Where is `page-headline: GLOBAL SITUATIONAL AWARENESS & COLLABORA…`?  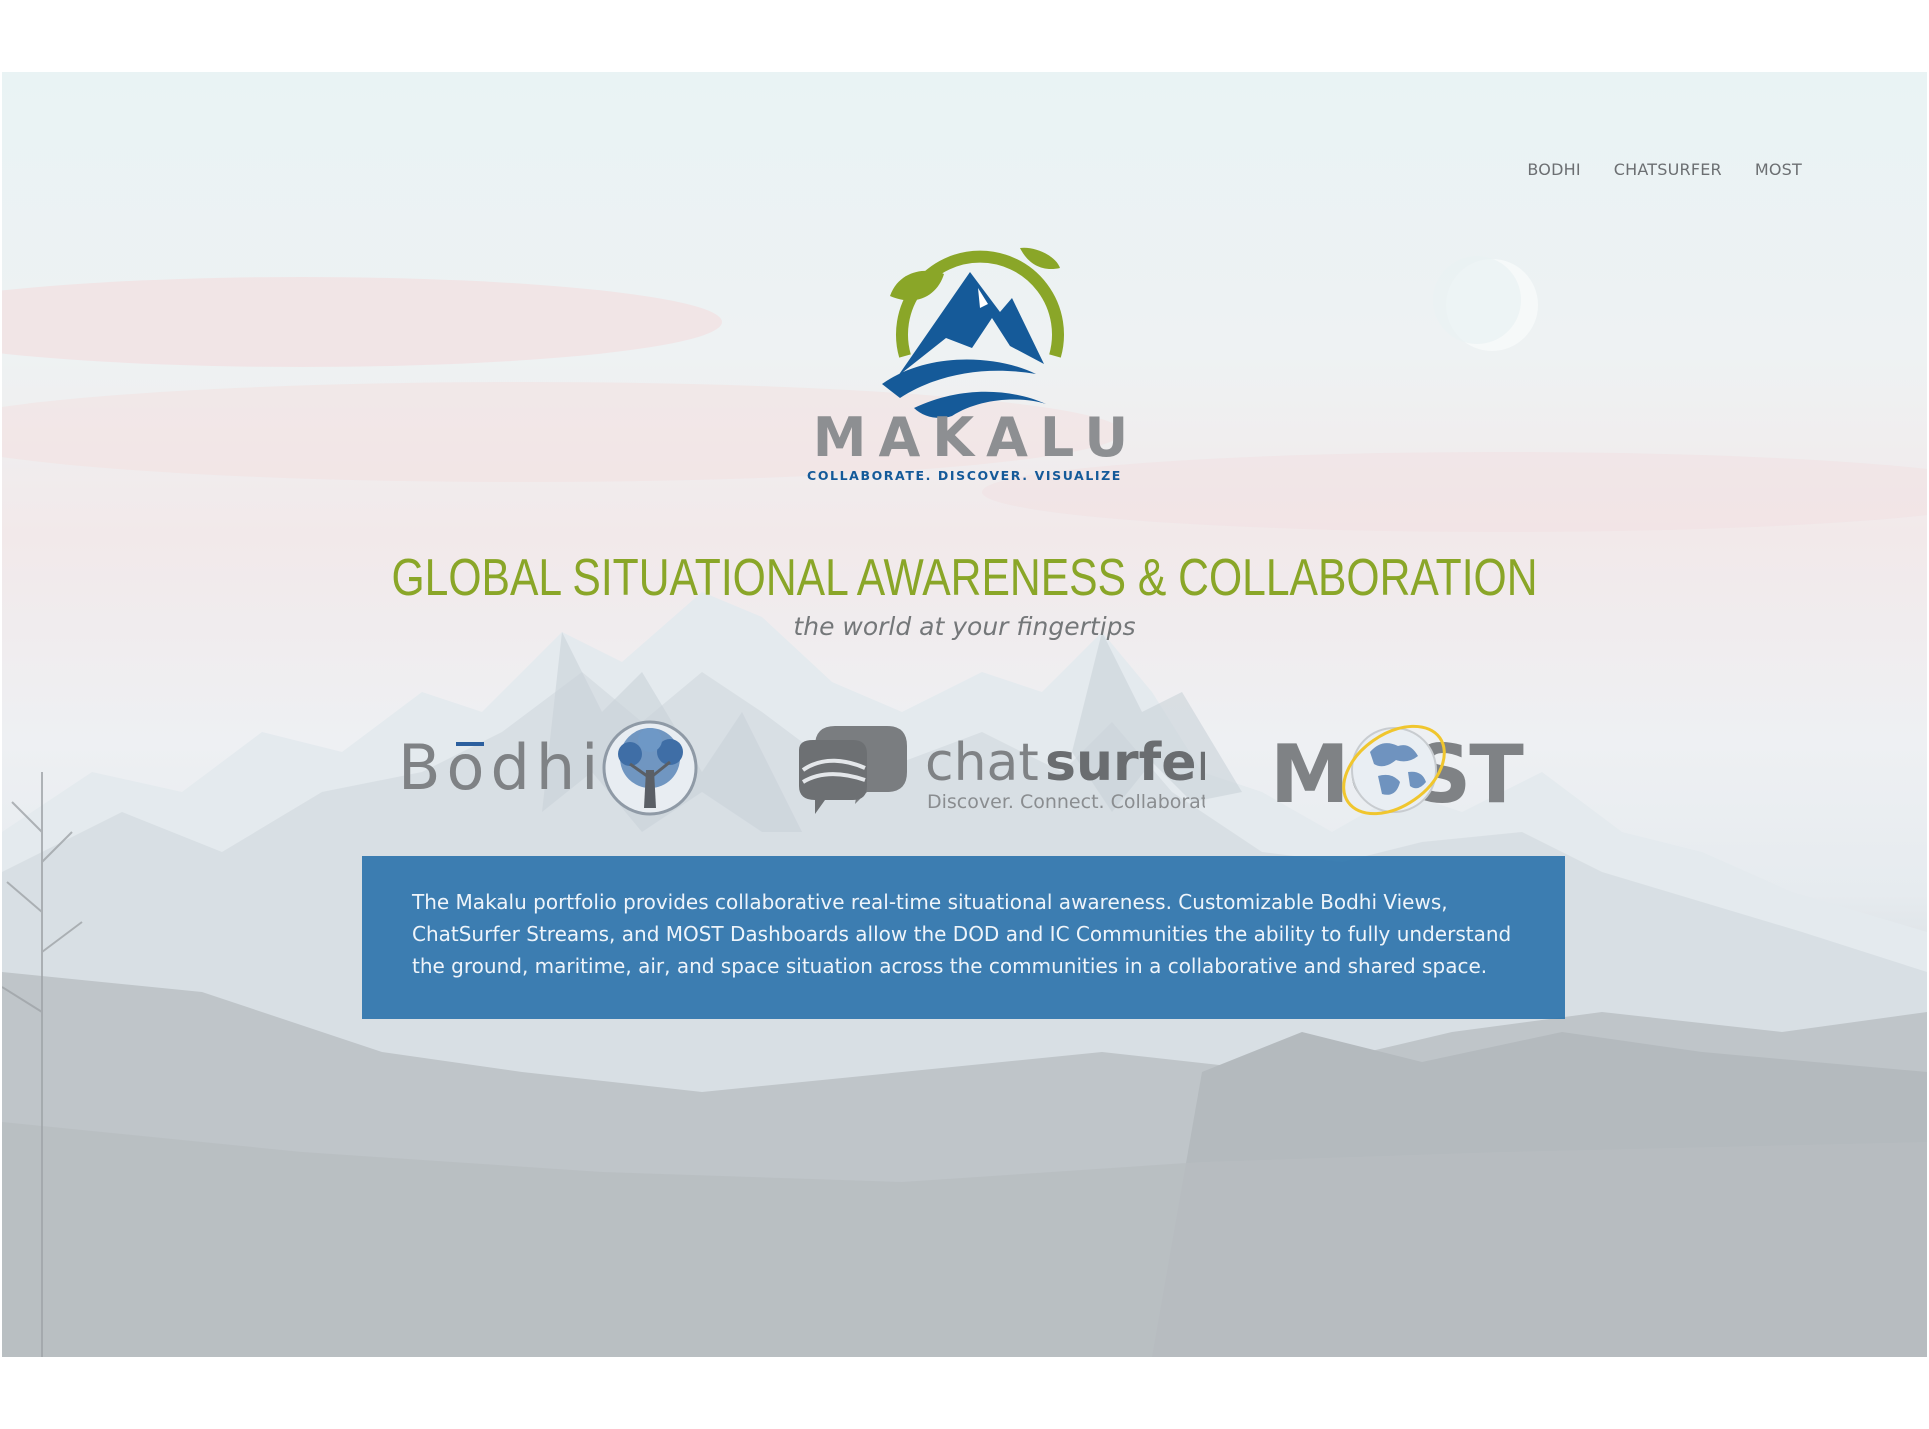 page-headline: GLOBAL SITUATIONAL AWARENESS & COLLABORA… is located at coordinates (964, 578).